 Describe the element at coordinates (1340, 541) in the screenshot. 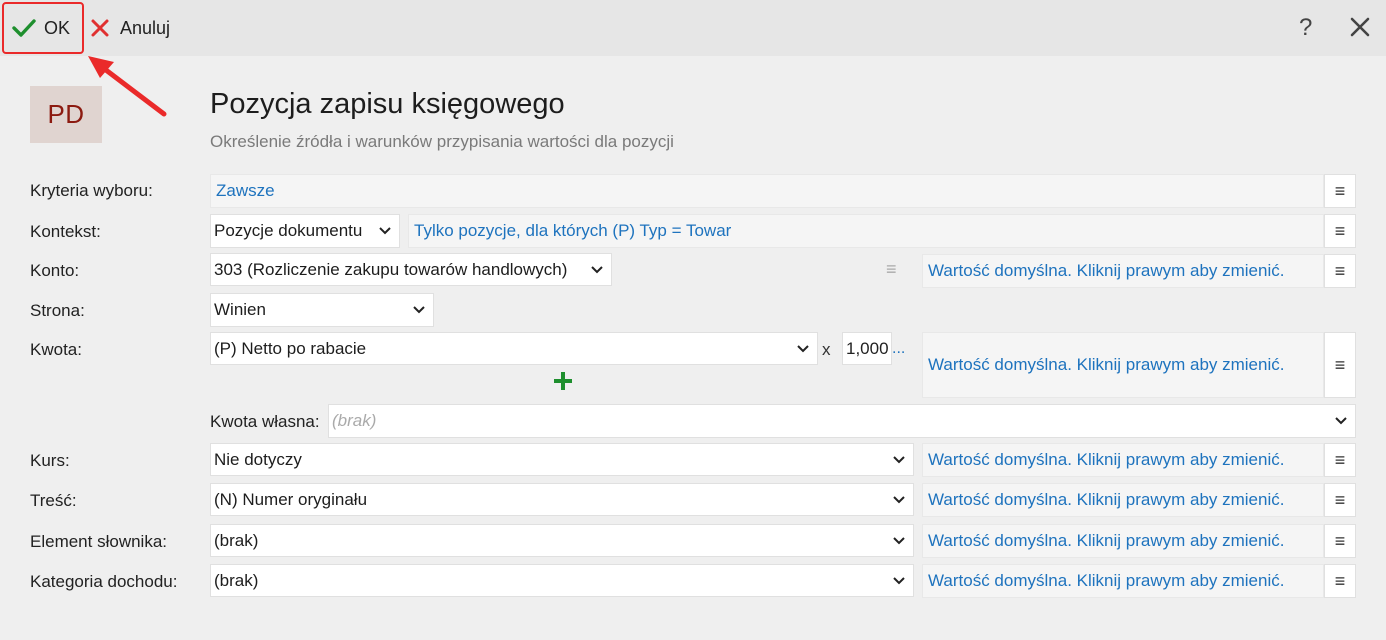

I see `element-menu-button: ≡` at that location.